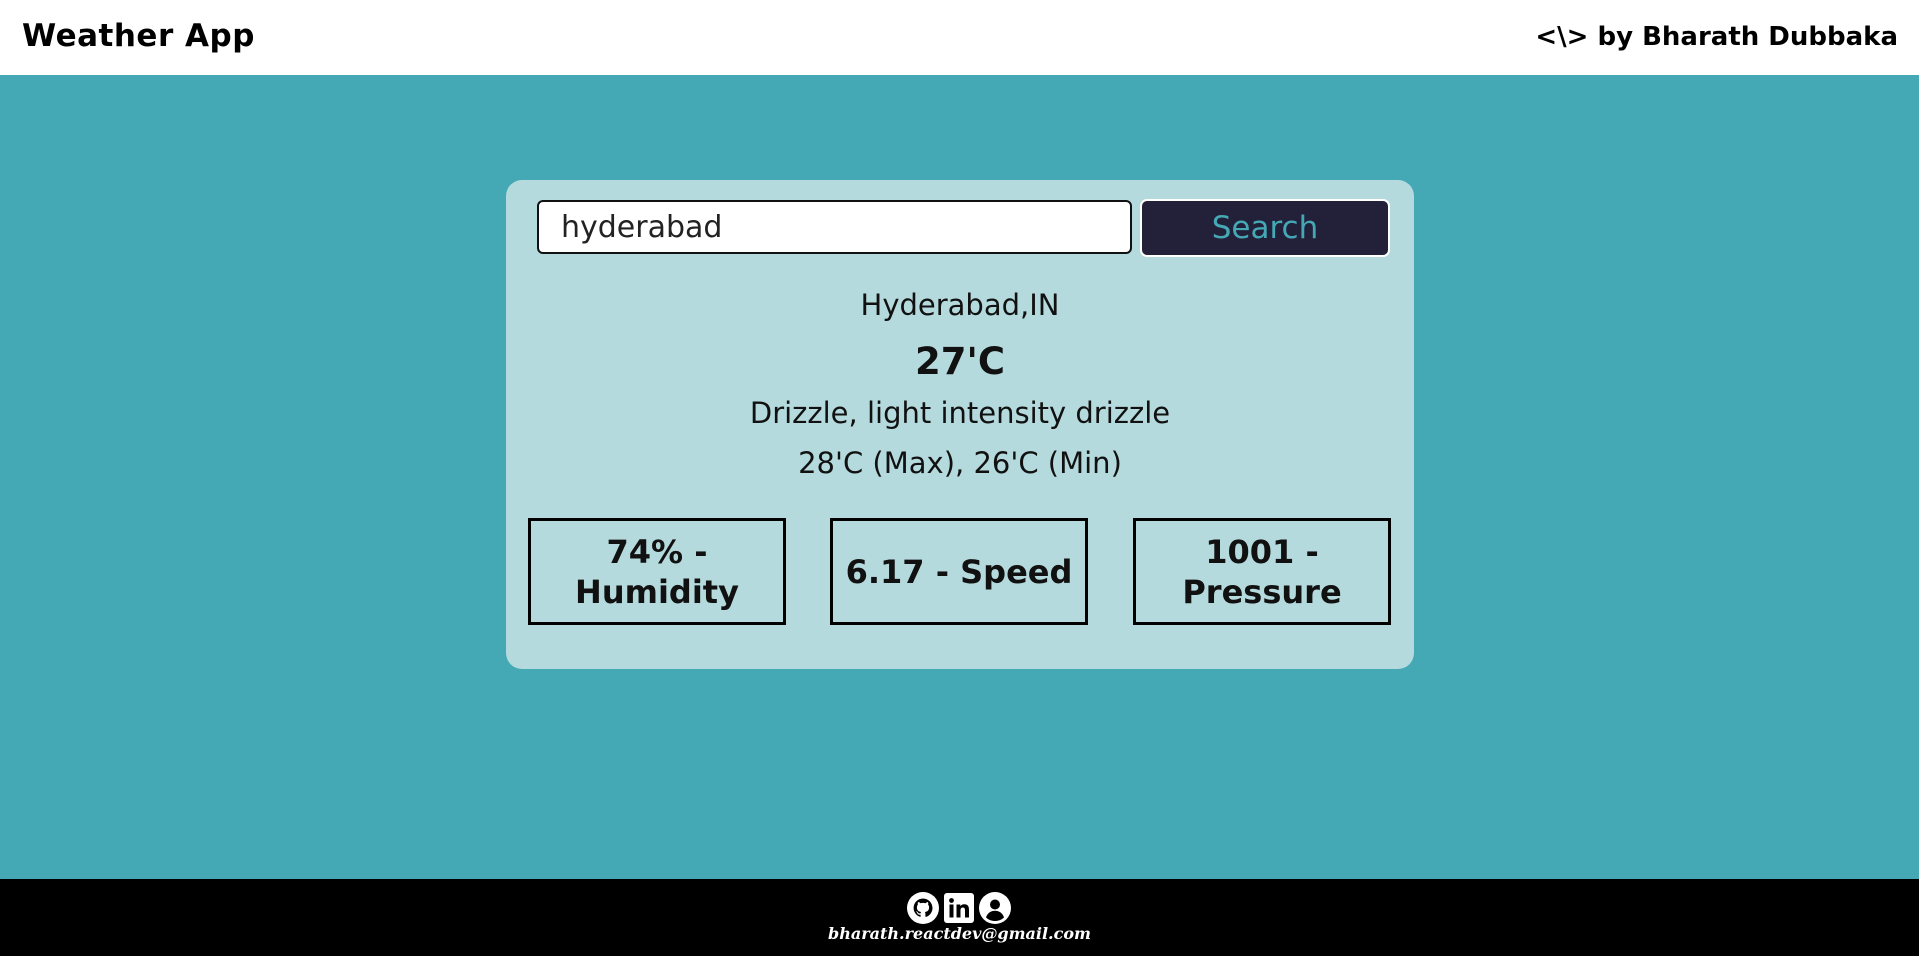 Image resolution: width=1919 pixels, height=956 pixels. What do you see at coordinates (1262, 571) in the screenshot?
I see `pressure-box: 1001 - Pressure` at bounding box center [1262, 571].